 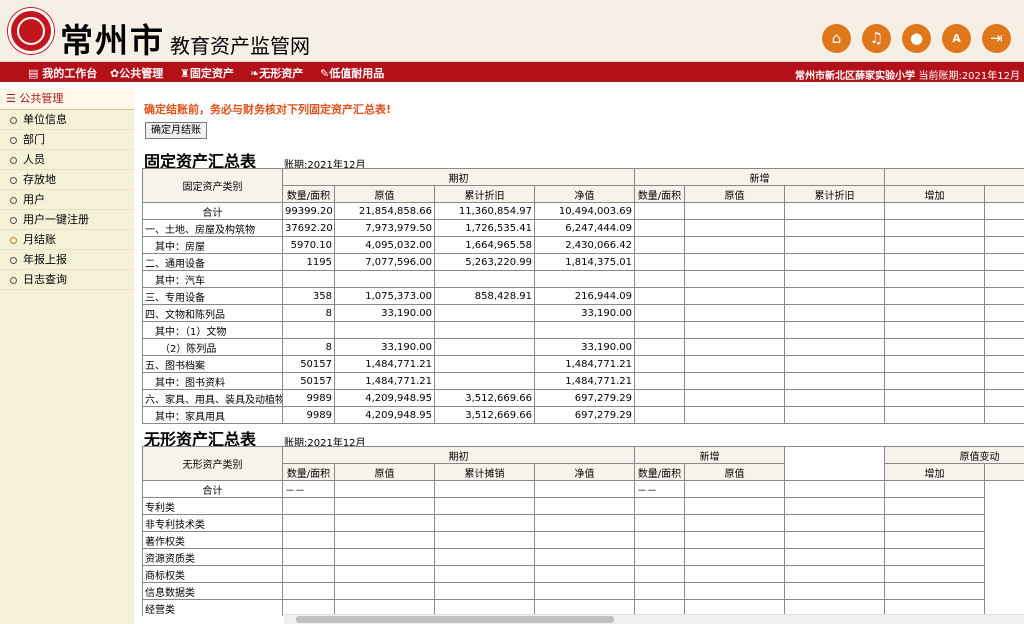 I want to click on value-cell: 858,428.91, so click(x=484, y=296).